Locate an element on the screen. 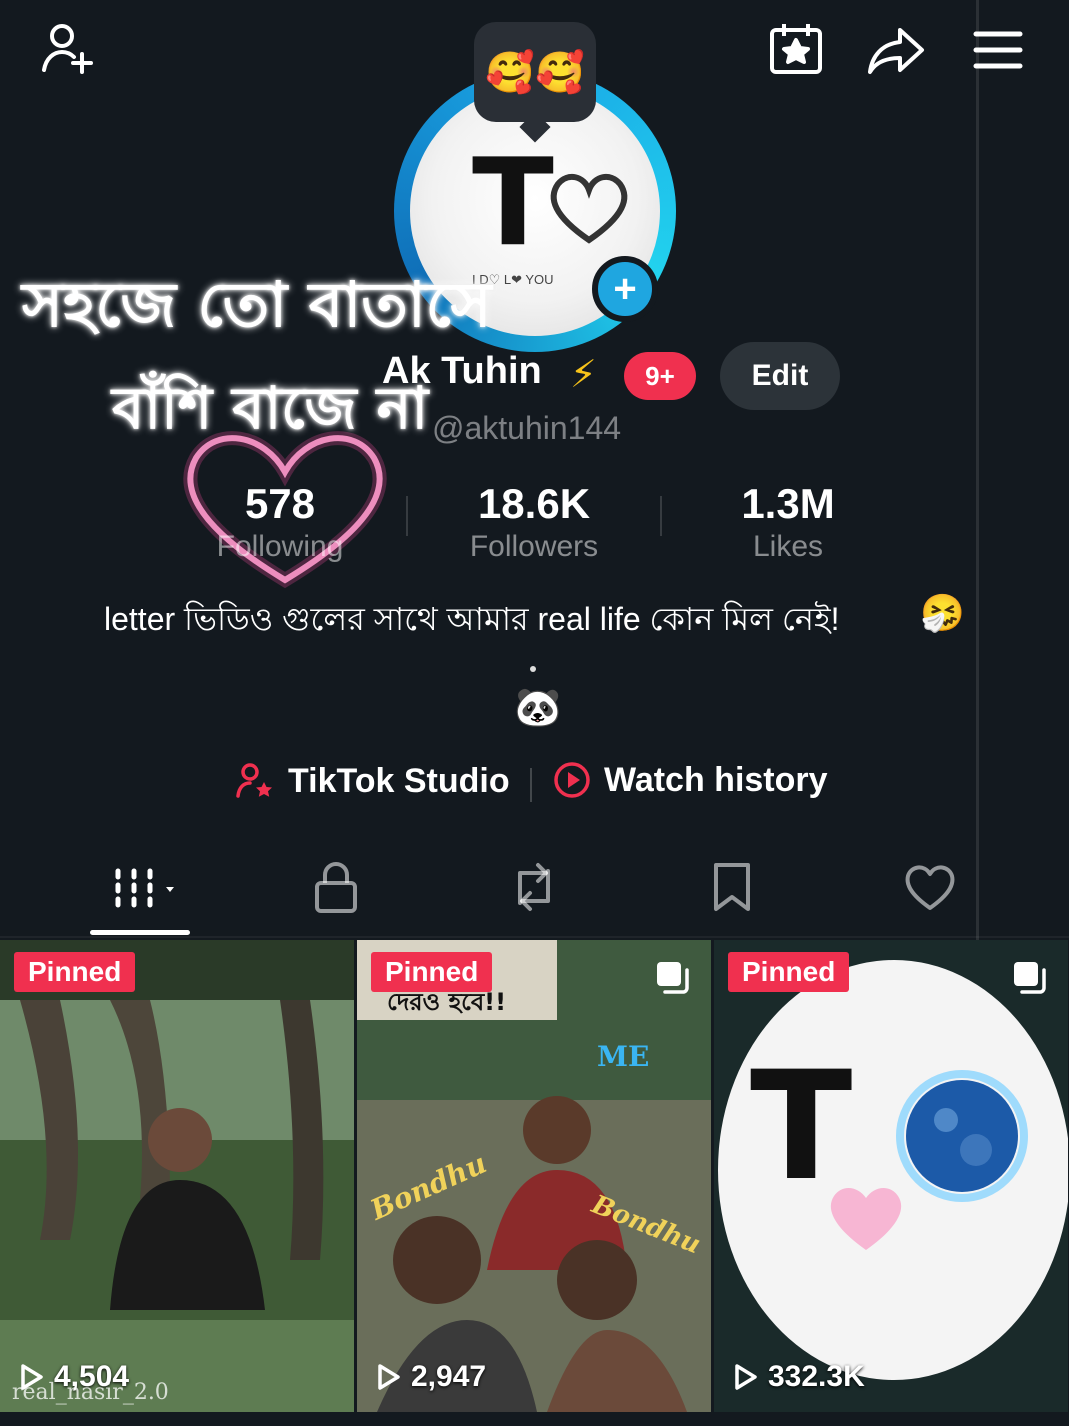 Image resolution: width=1069 pixels, height=1426 pixels. video-letter: T is located at coordinates (801, 1127).